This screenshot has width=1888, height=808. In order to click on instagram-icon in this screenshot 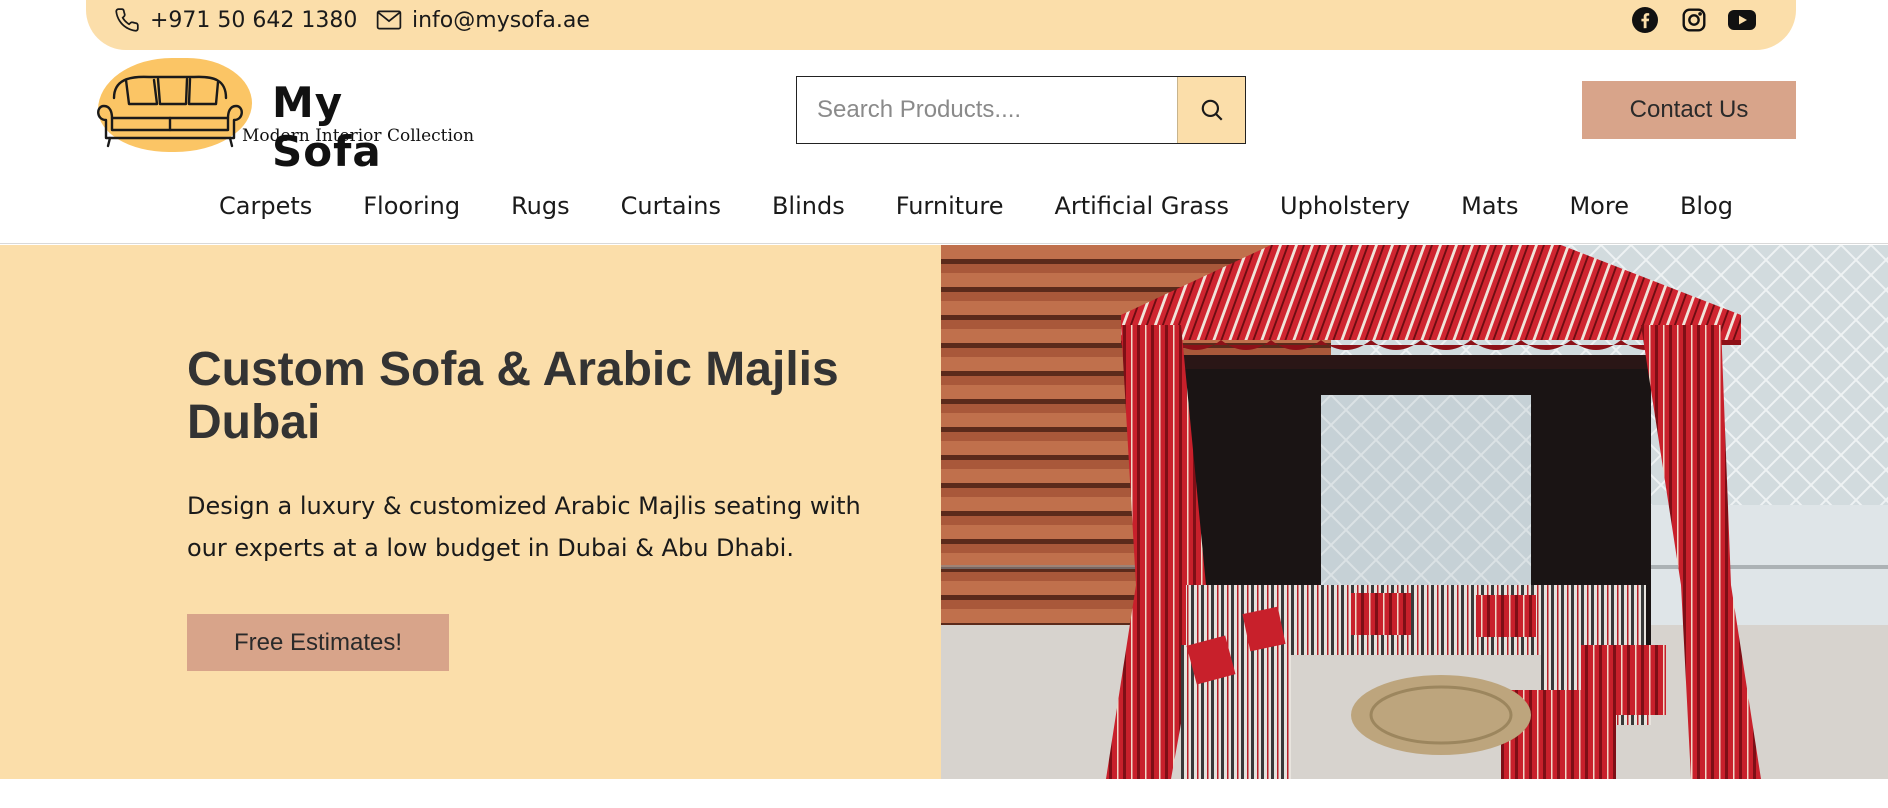, I will do `click(1694, 20)`.